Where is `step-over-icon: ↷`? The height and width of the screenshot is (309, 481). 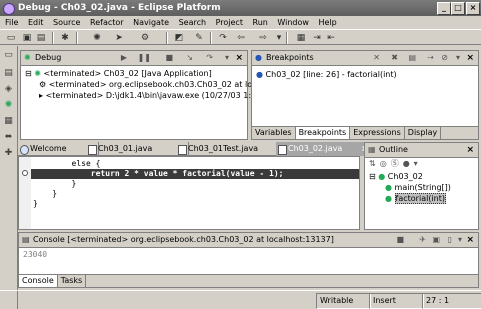 step-over-icon: ↷ is located at coordinates (209, 58).